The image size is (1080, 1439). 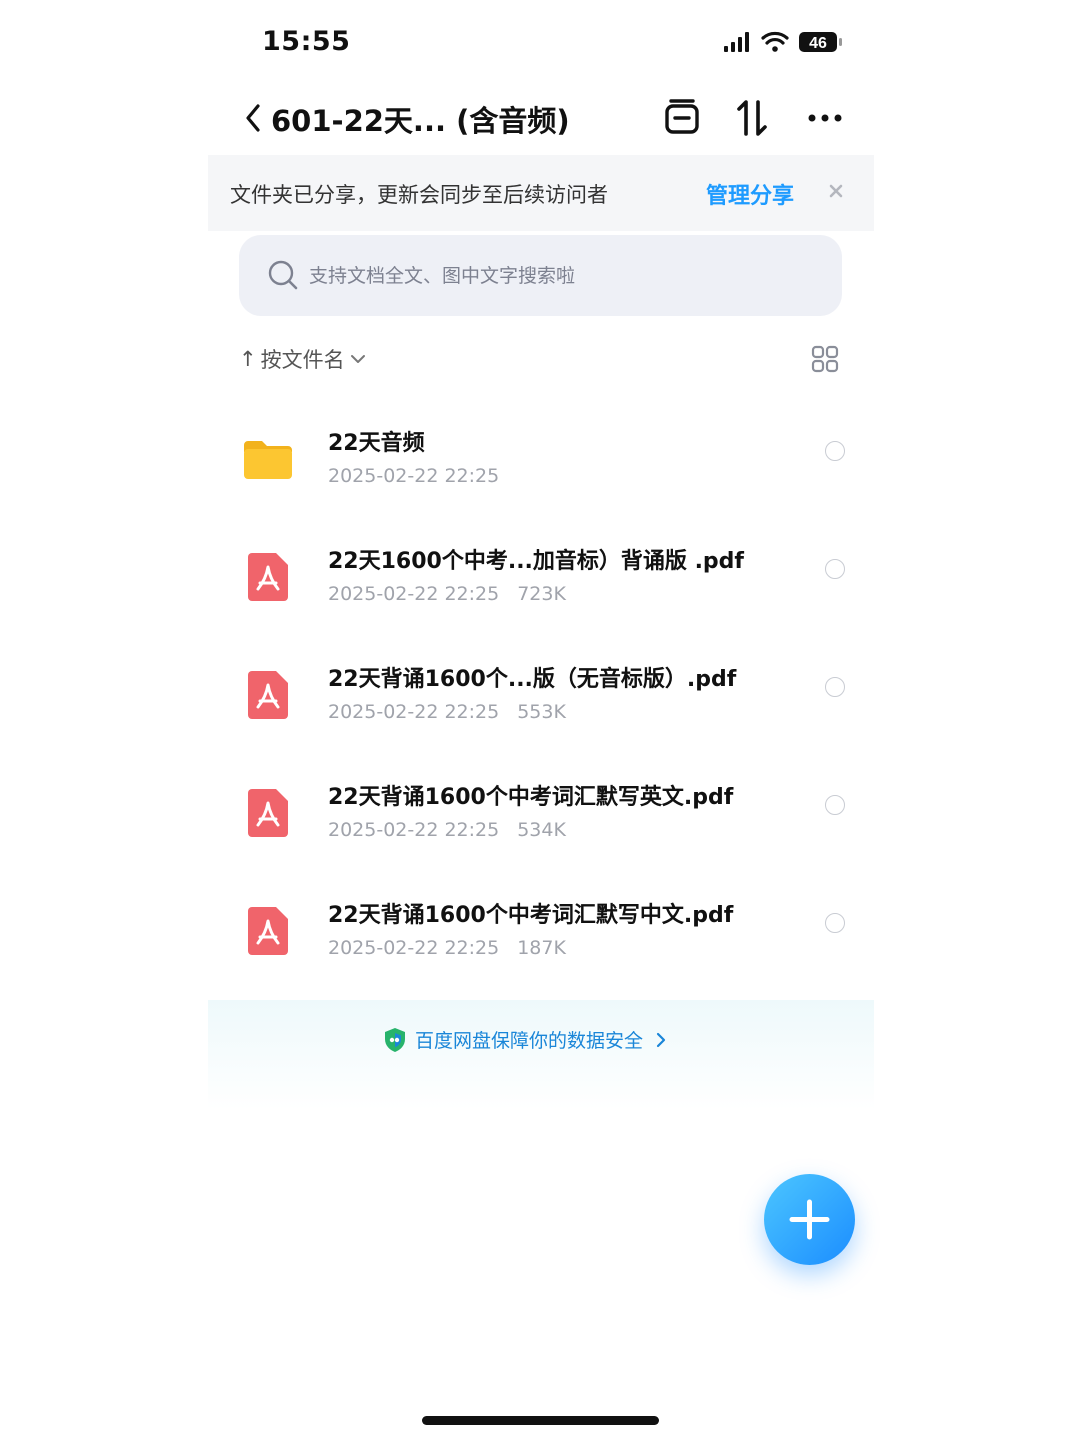 I want to click on plus-icon, so click(x=809, y=1219).